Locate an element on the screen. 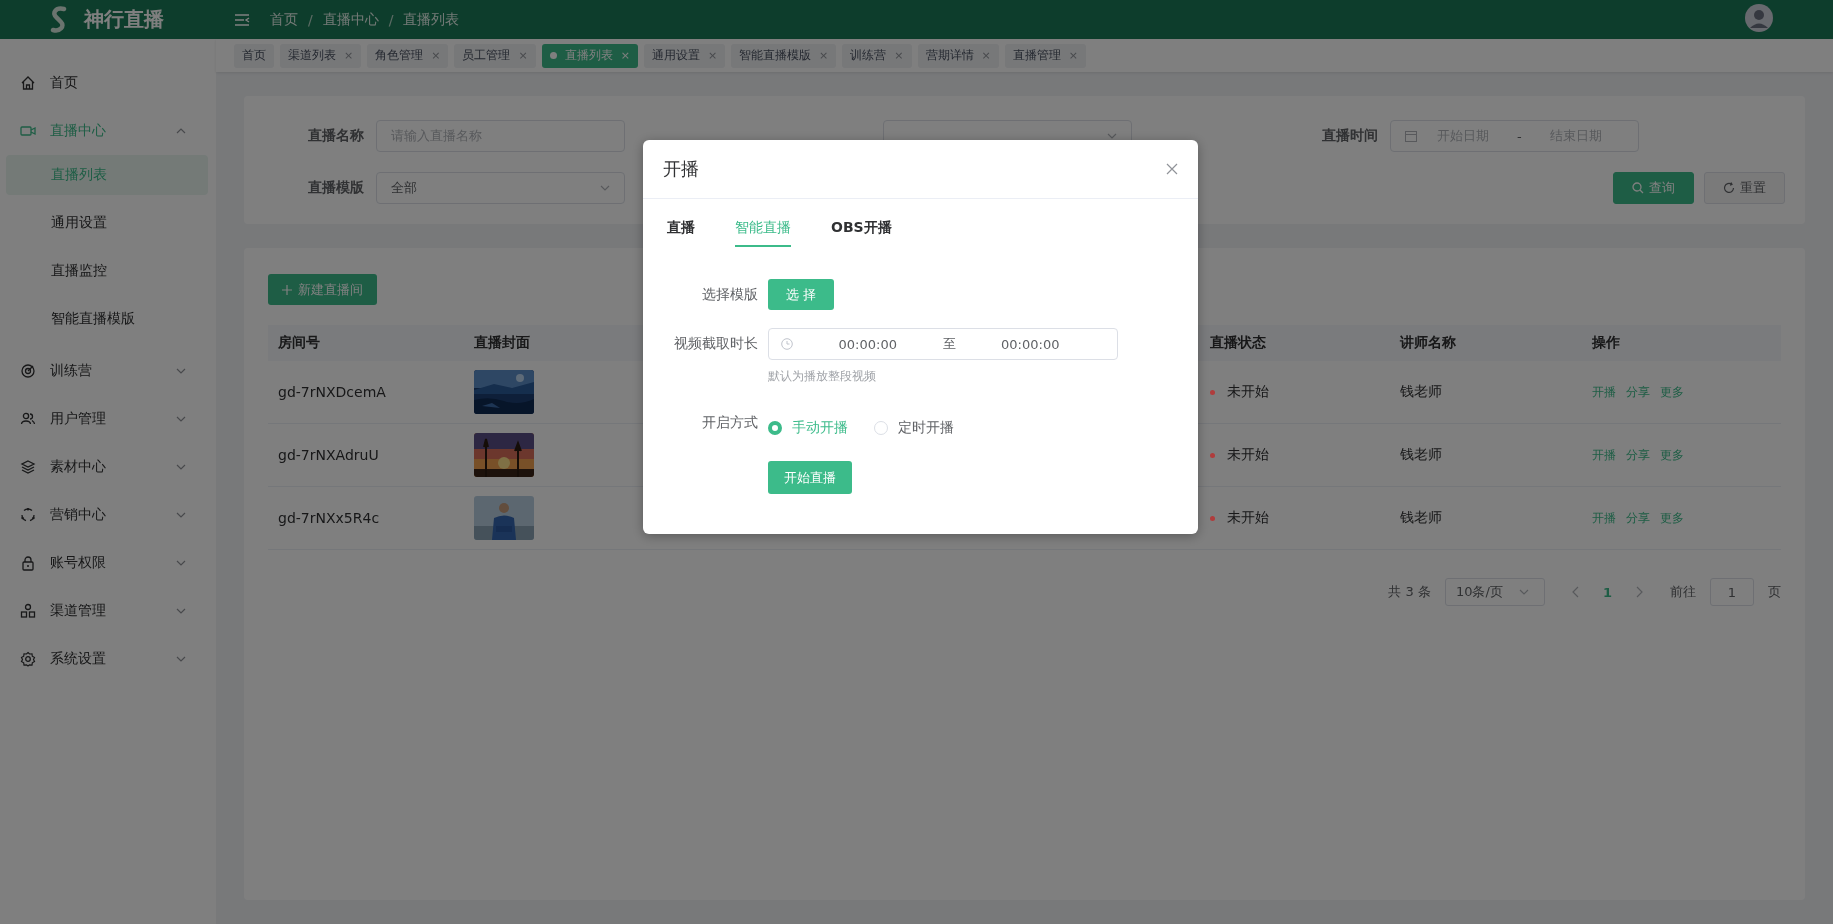 The height and width of the screenshot is (924, 1833). menu-item: 渠道管理 is located at coordinates (108, 611).